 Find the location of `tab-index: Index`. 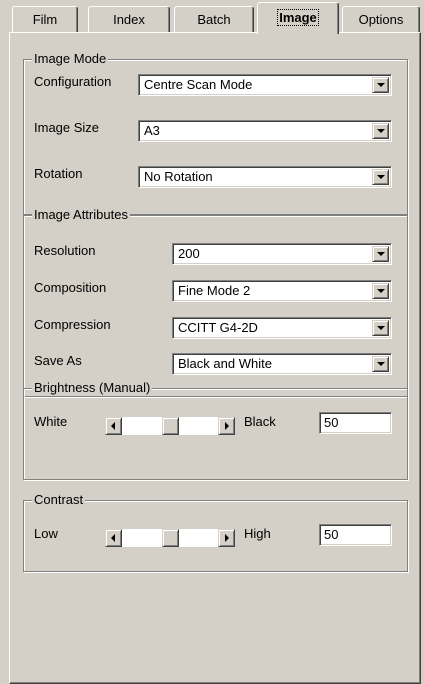

tab-index: Index is located at coordinates (129, 19).